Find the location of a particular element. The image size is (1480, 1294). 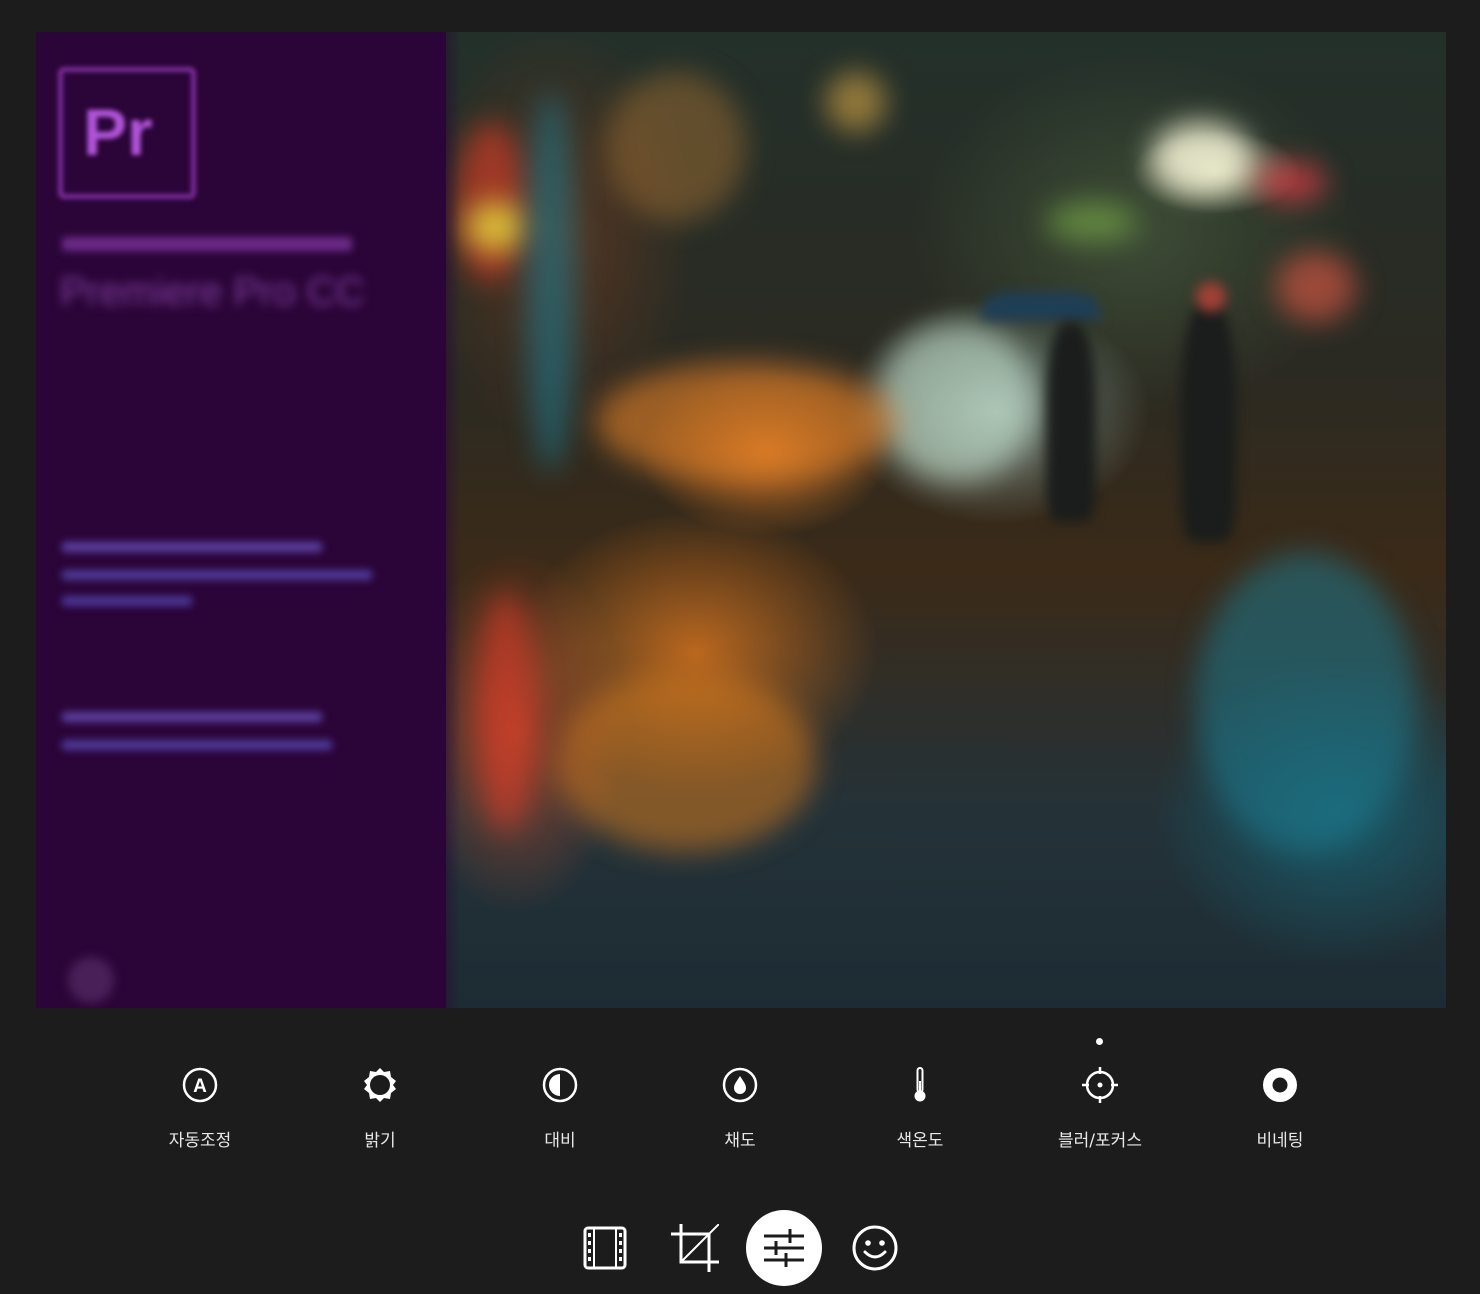

filmstrip-icon is located at coordinates (605, 1248).